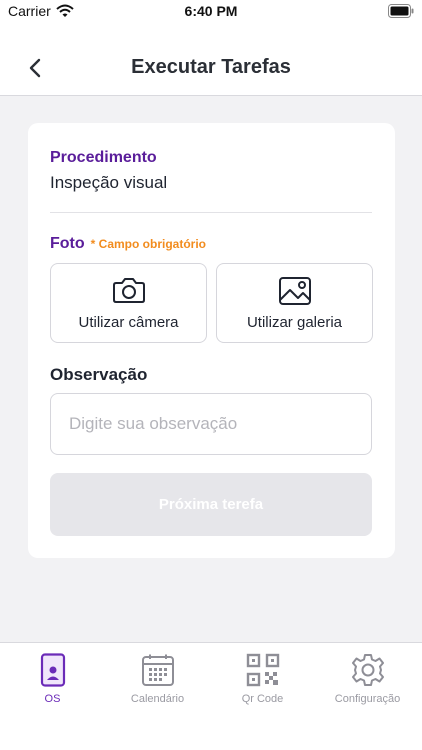  I want to click on tab-settings: Configuração, so click(367, 684).